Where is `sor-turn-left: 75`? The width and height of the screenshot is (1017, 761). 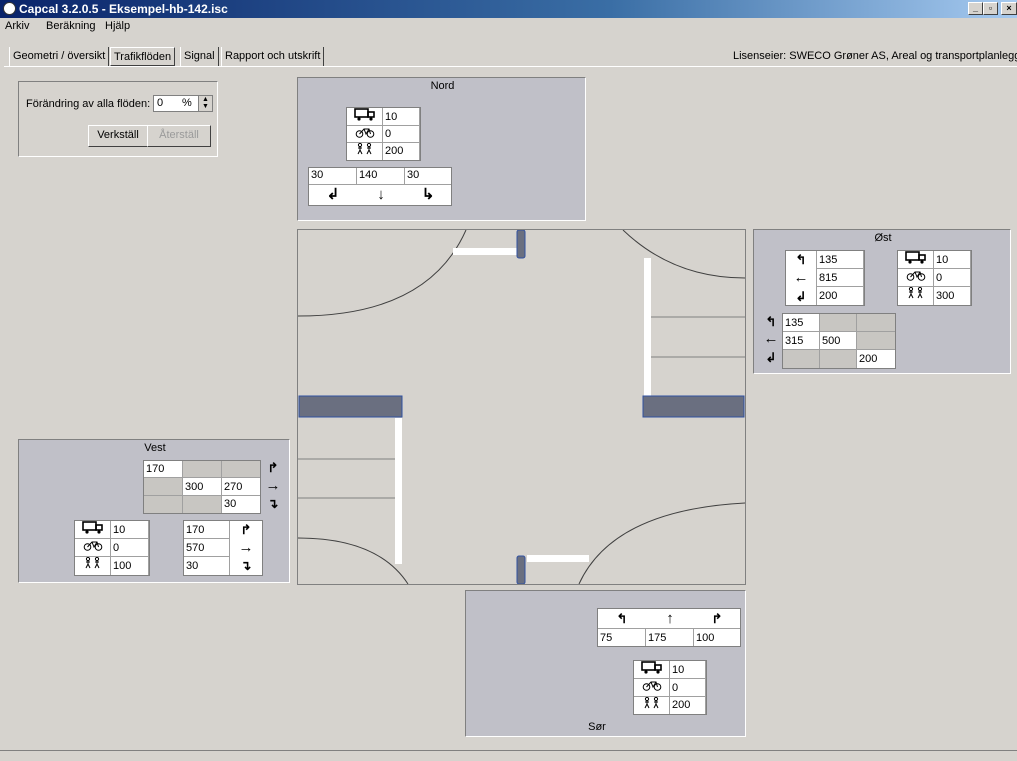 sor-turn-left: 75 is located at coordinates (622, 637).